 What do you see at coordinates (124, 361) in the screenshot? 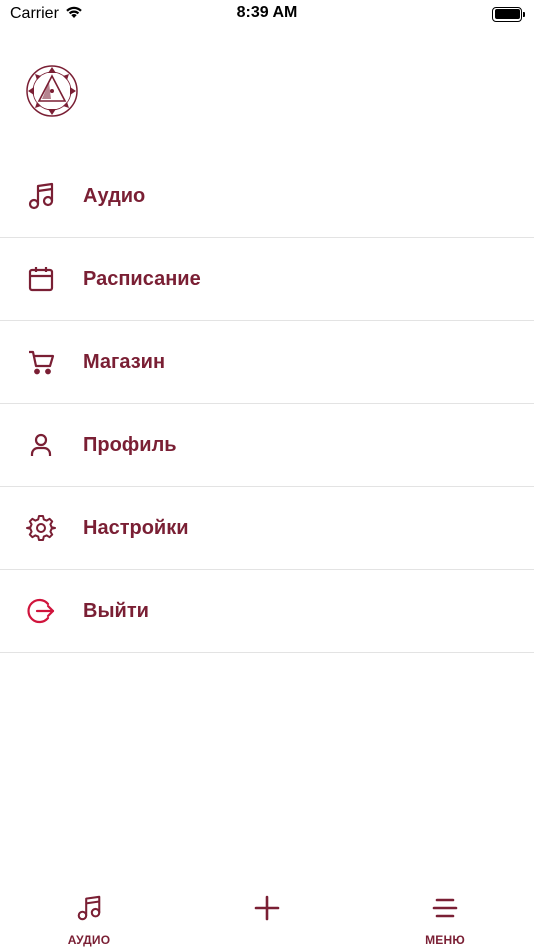
I see `menu-item-label: Магазин` at bounding box center [124, 361].